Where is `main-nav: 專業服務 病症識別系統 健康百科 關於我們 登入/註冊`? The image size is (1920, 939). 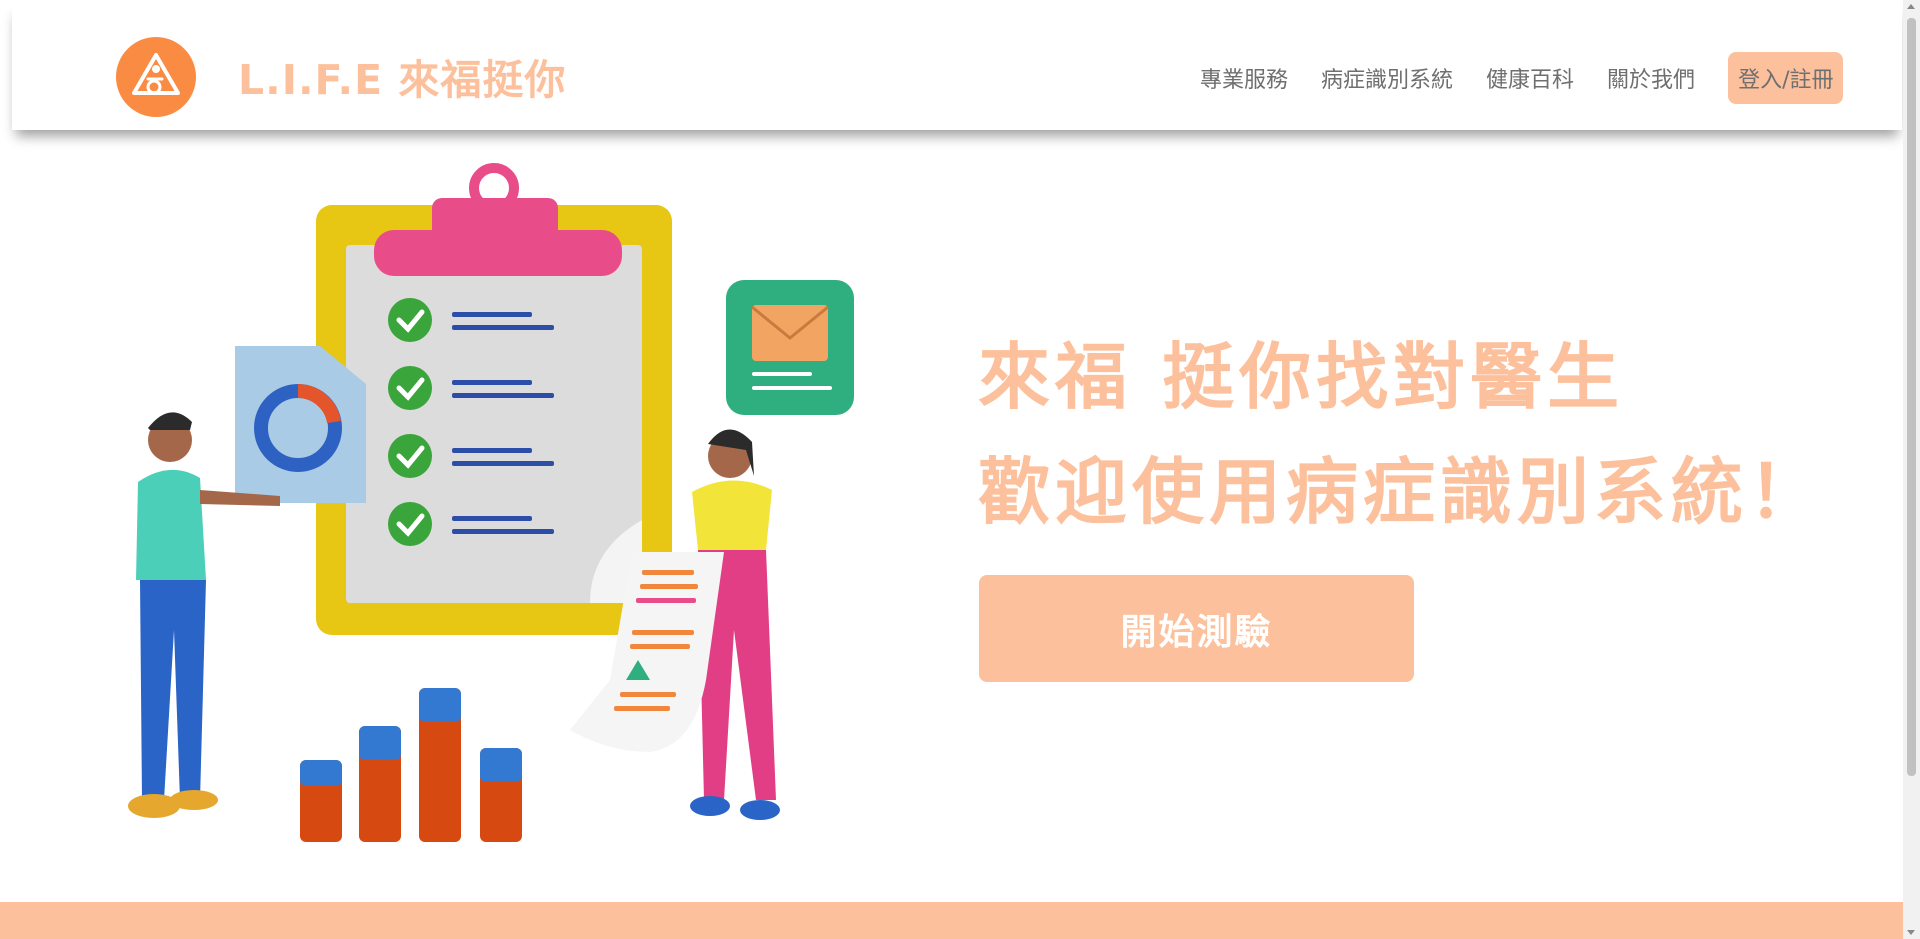
main-nav: 專業服務 病症識別系統 健康百科 關於我們 登入/註冊 is located at coordinates (1522, 78).